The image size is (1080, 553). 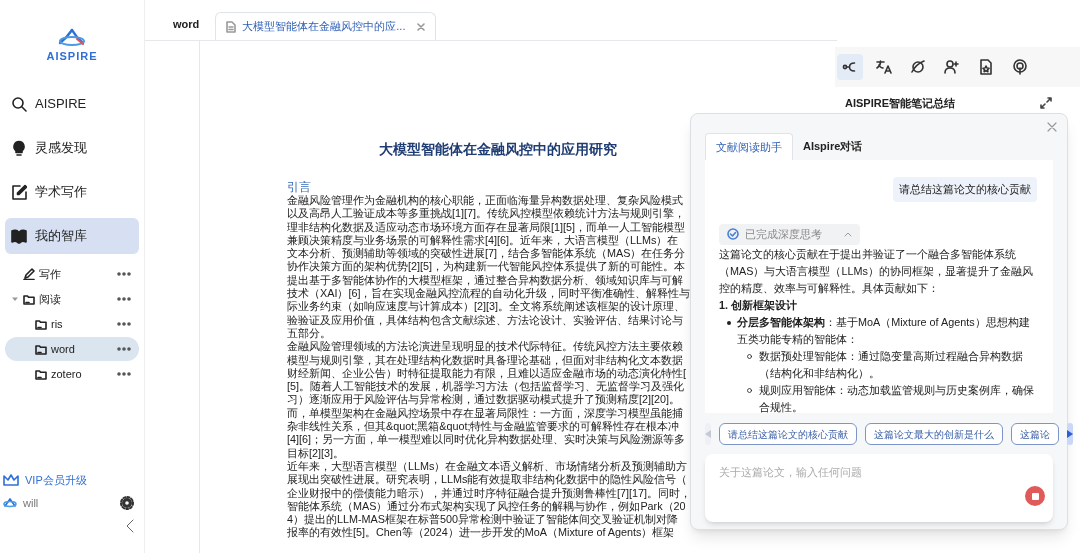 I want to click on tree-item: word, so click(x=72, y=349).